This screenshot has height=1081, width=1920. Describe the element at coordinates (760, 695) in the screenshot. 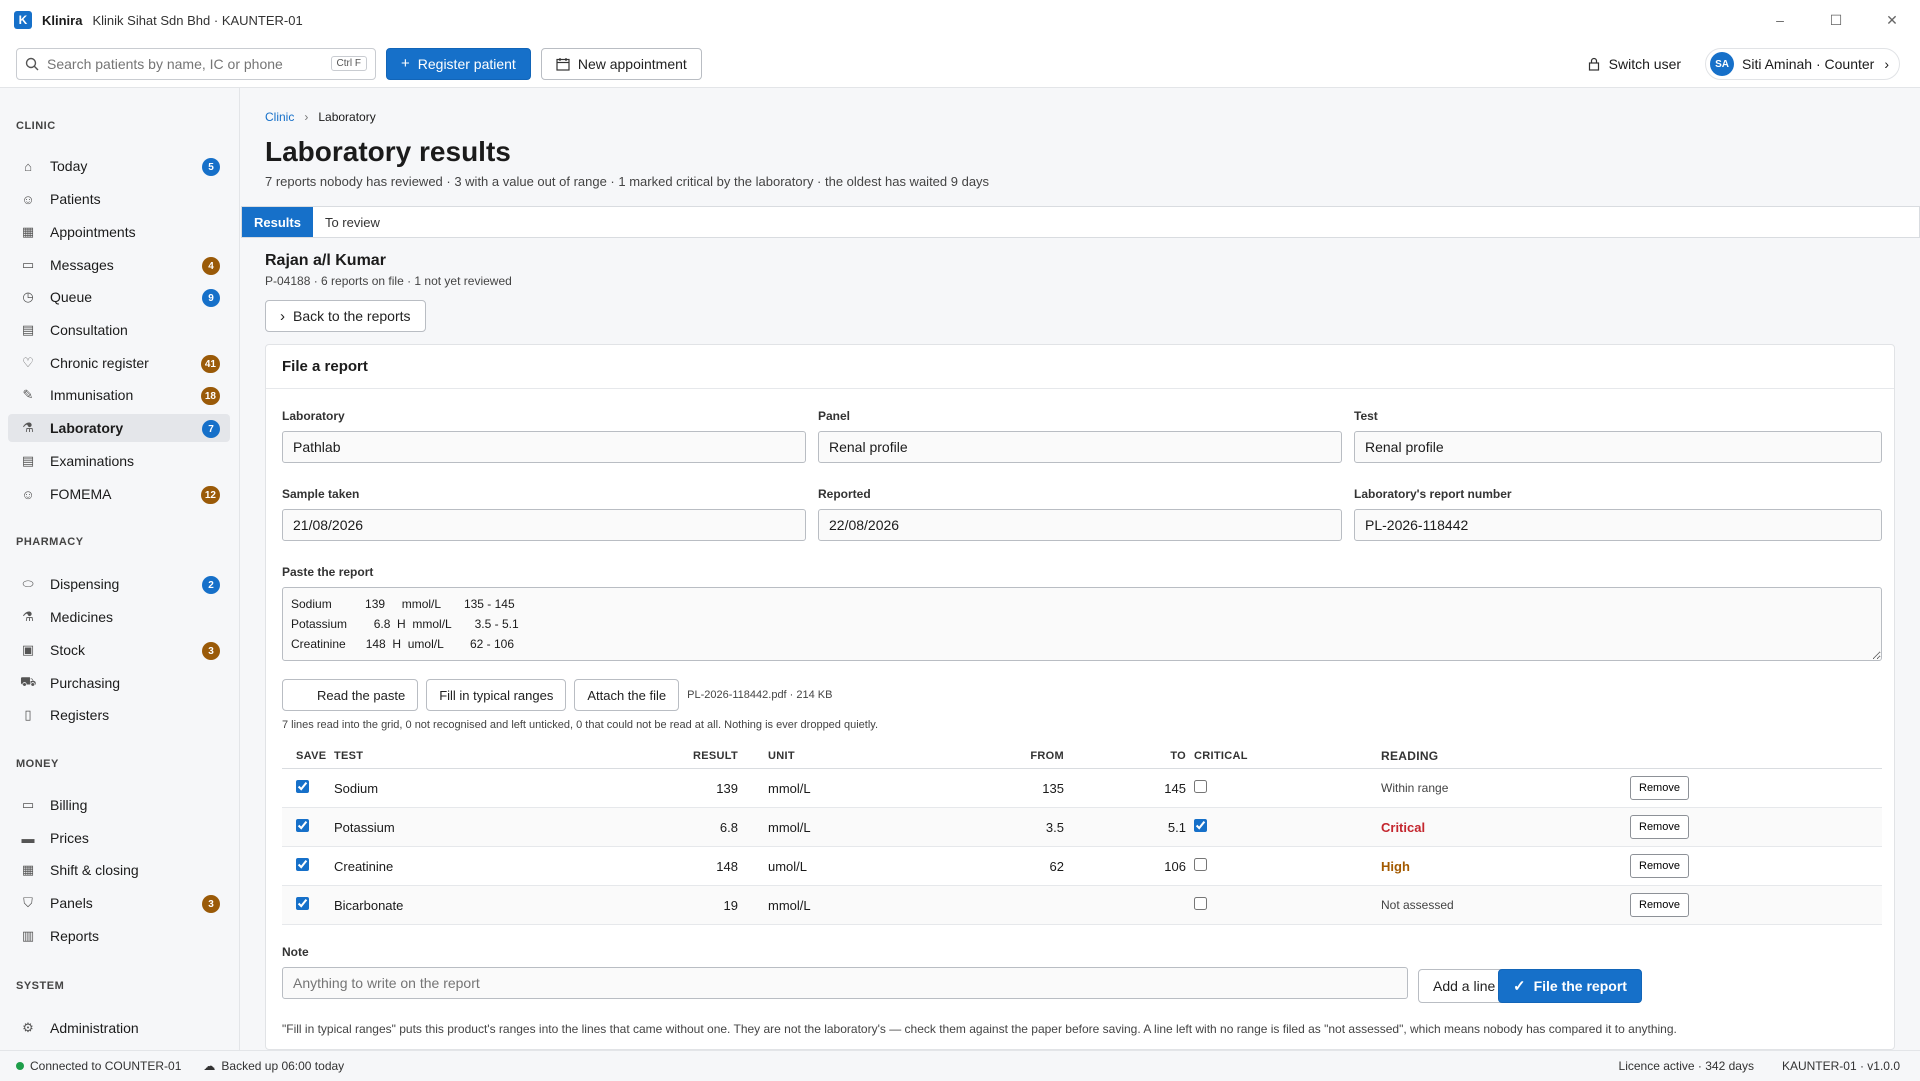

I see `attached-file-info: PL-2026-118442.pdf · 214 KB` at that location.